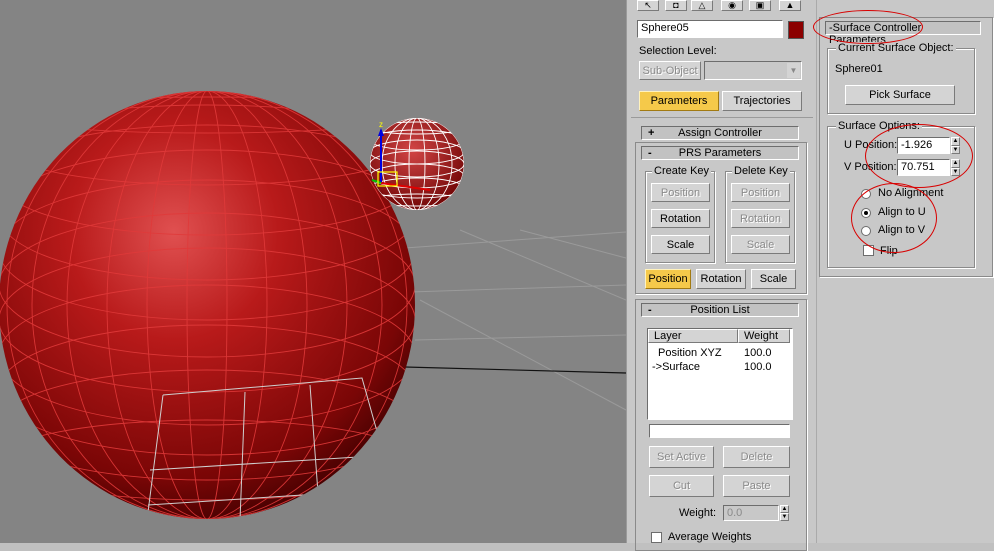 The width and height of the screenshot is (994, 551). I want to click on align-to-v-label: Align to V, so click(902, 230).